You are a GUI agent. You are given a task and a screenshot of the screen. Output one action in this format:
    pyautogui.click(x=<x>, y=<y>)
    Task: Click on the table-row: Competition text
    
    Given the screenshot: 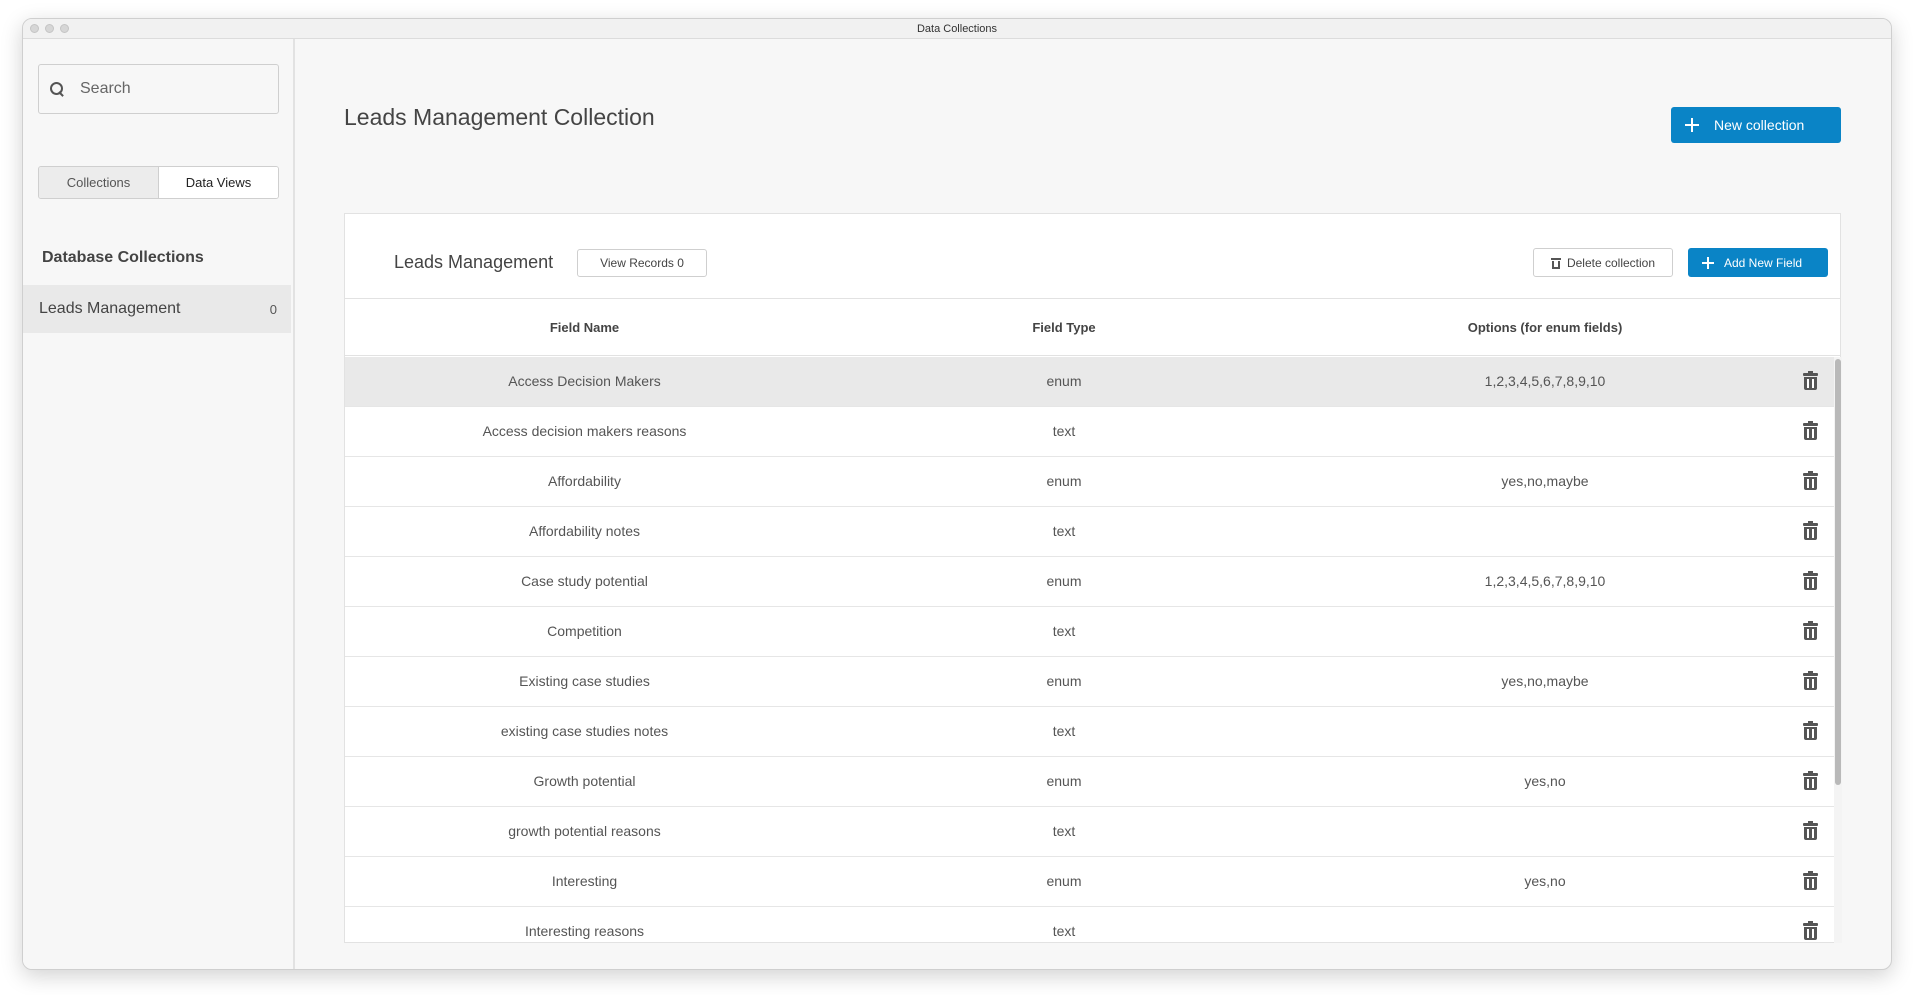 What is the action you would take?
    pyautogui.click(x=1089, y=632)
    